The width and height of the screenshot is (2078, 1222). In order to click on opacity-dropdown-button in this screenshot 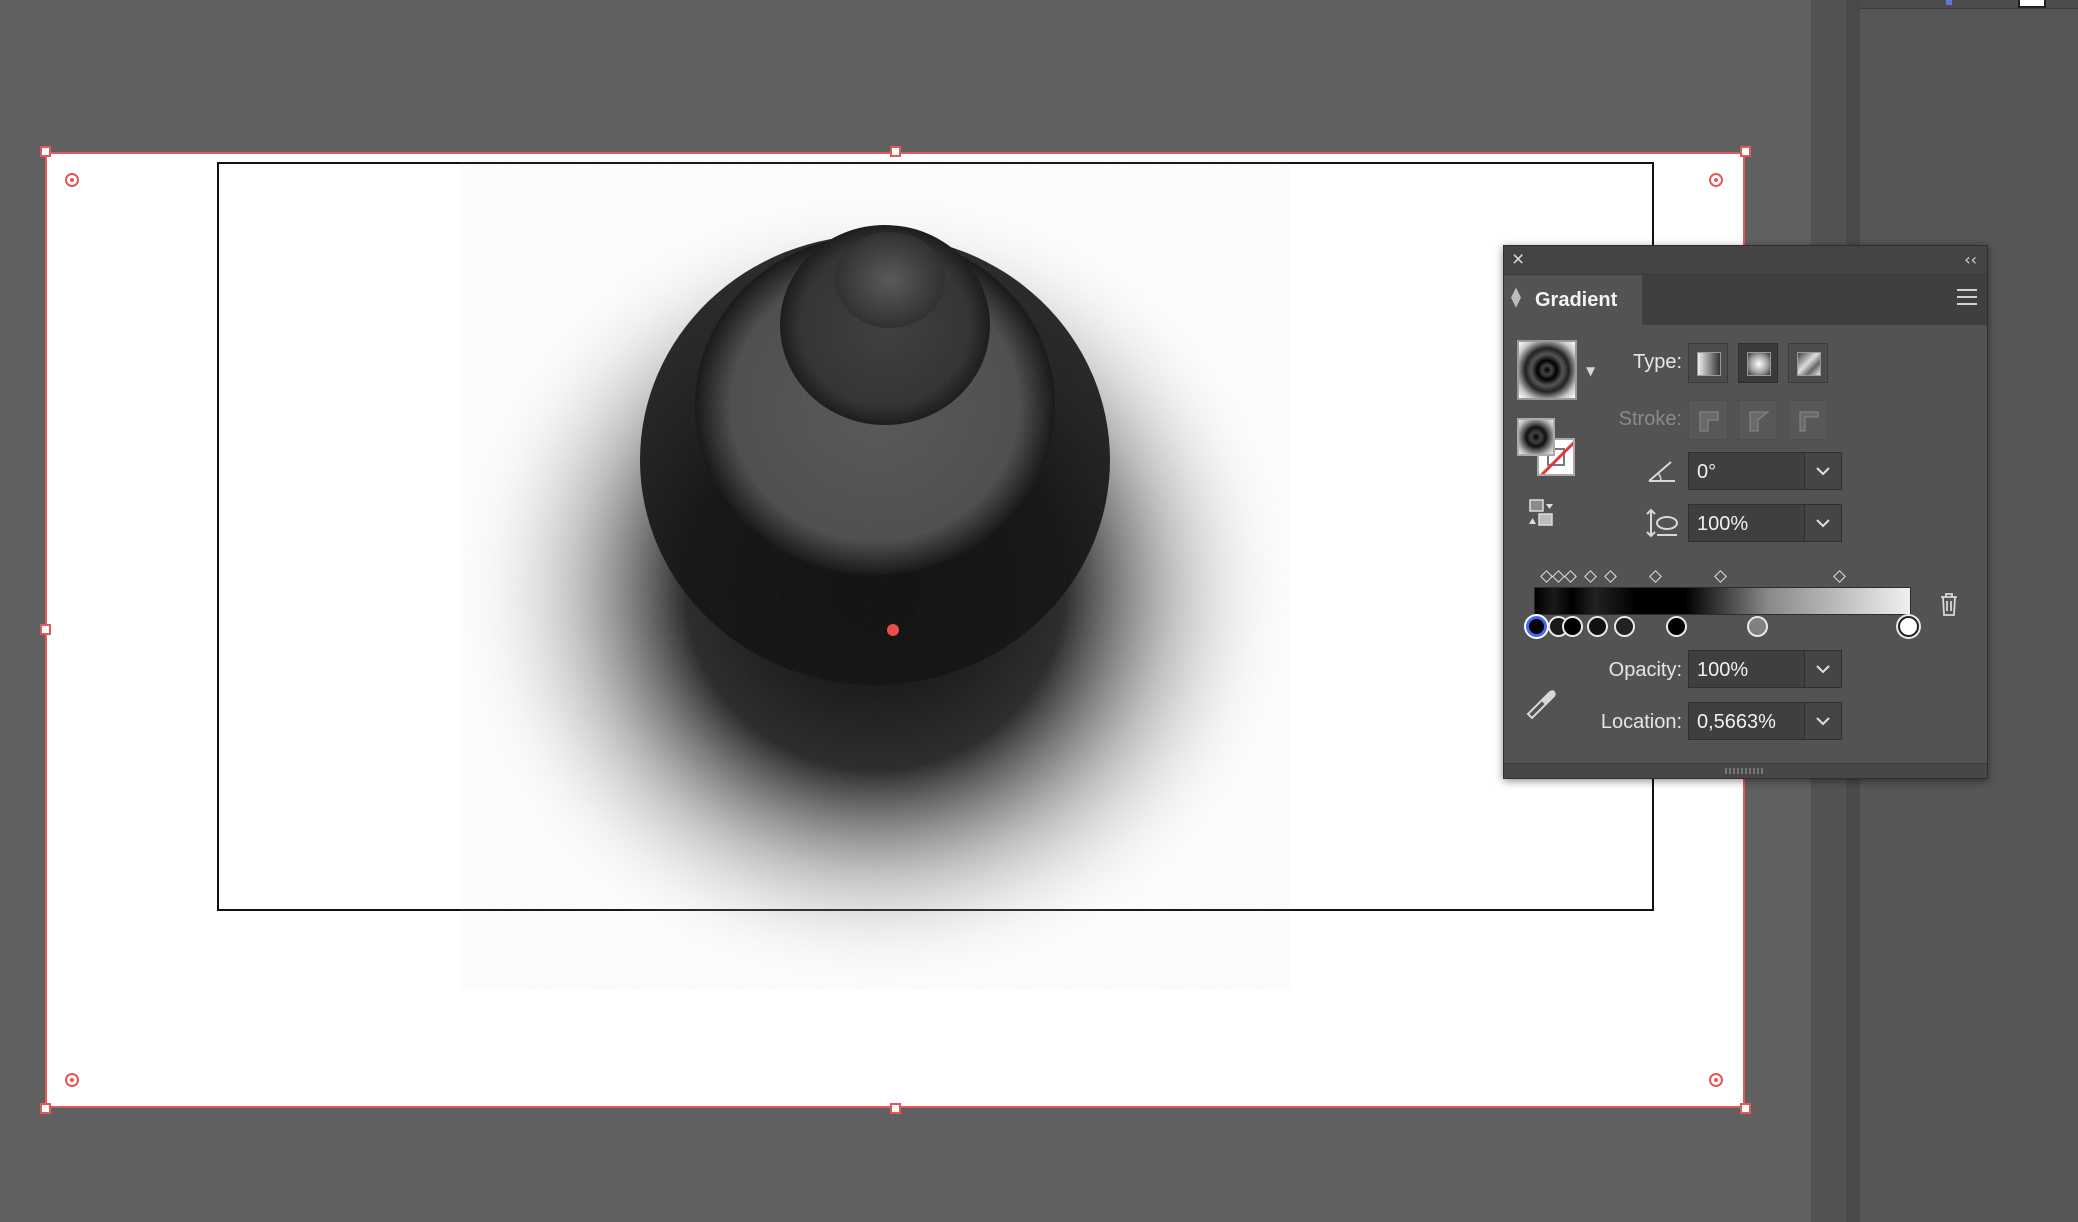, I will do `click(1822, 669)`.